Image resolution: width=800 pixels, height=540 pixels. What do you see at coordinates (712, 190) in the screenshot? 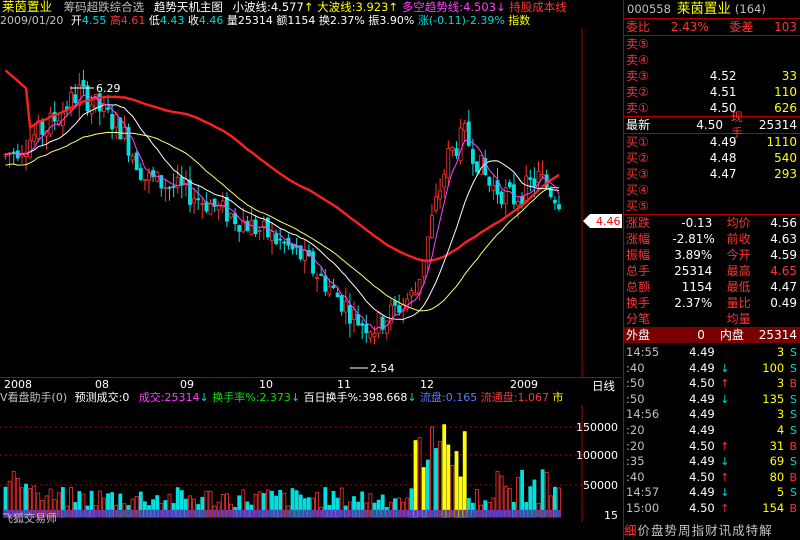
I see `buy-4: 买④` at bounding box center [712, 190].